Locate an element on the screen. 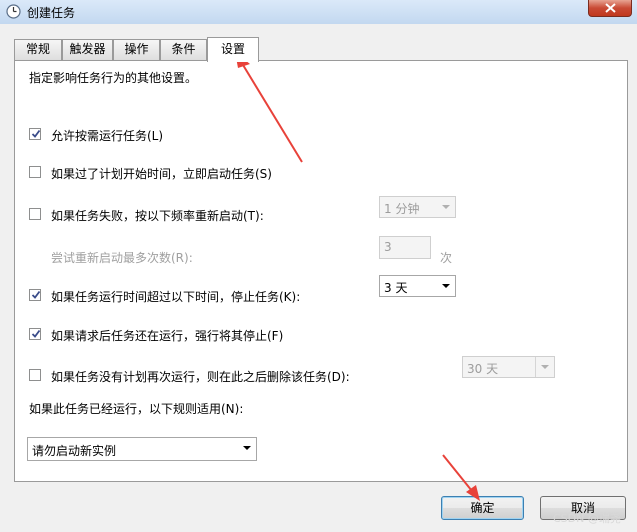  stop-duration-value: 3 天 is located at coordinates (396, 288).